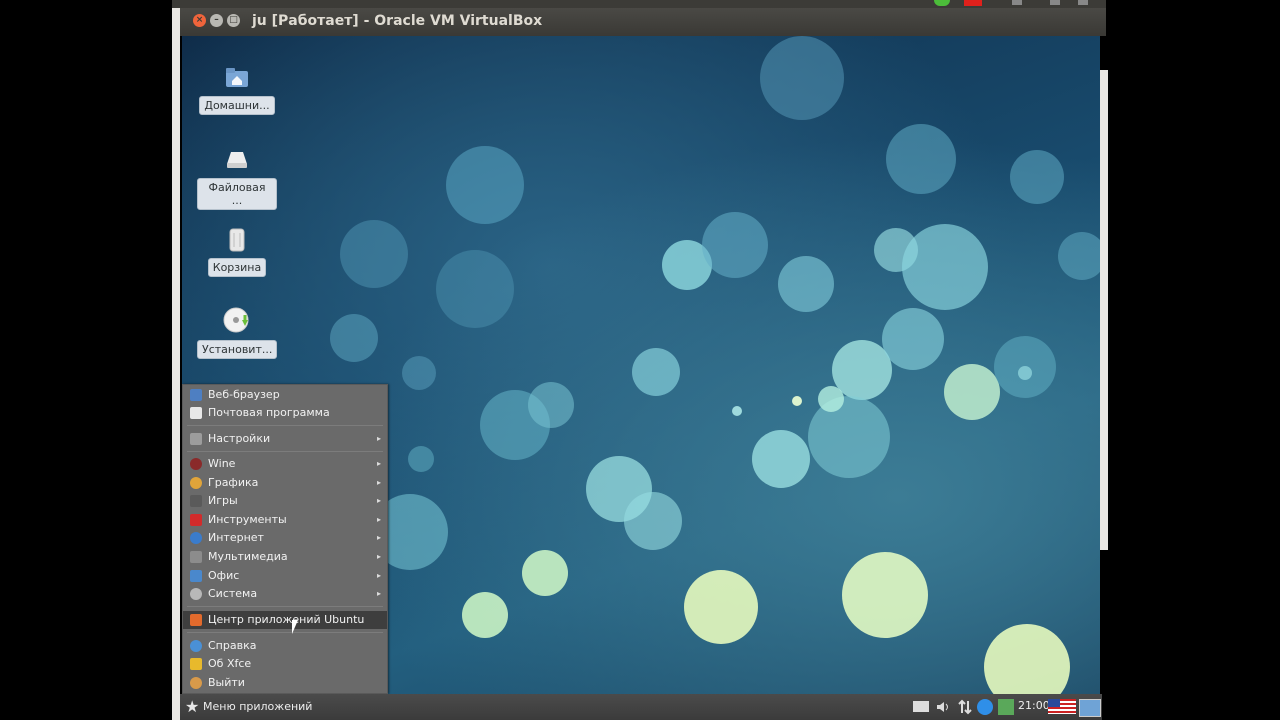 The height and width of the screenshot is (720, 1280). What do you see at coordinates (1034, 705) in the screenshot?
I see `clock: 21:00` at bounding box center [1034, 705].